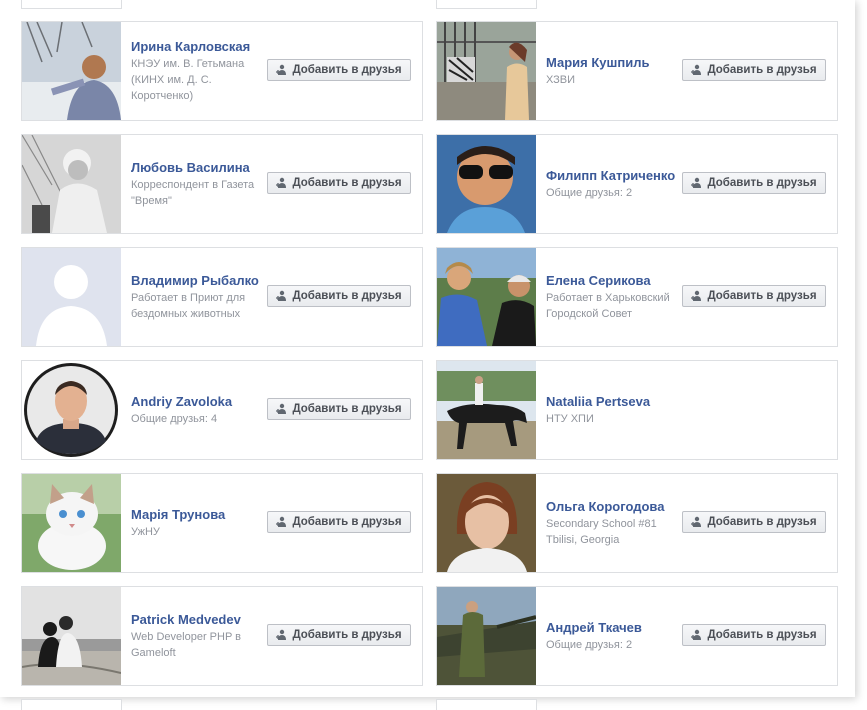  What do you see at coordinates (193, 193) in the screenshot?
I see `friend-subtitle: Корреспондент в Газета "Время"` at bounding box center [193, 193].